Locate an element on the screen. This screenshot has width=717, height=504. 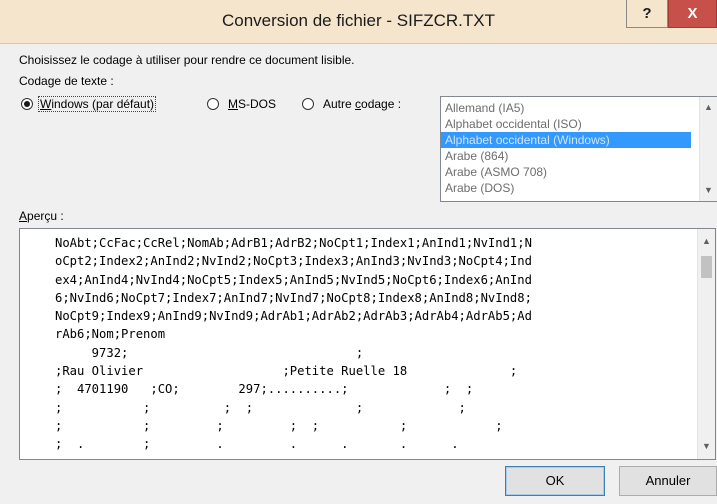
help-button: ? is located at coordinates (647, 14).